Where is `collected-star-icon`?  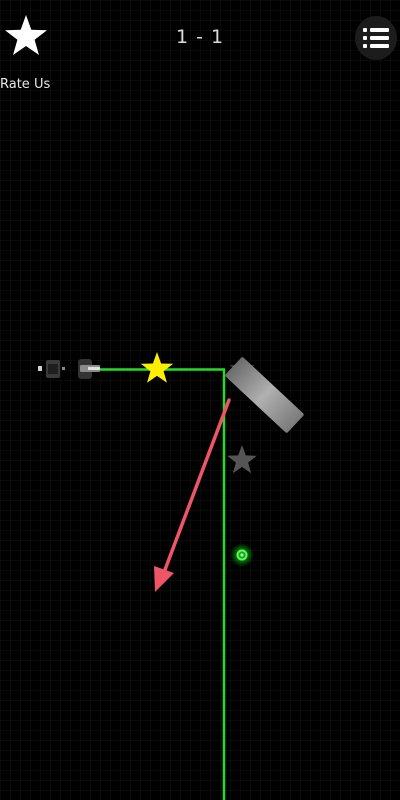 collected-star-icon is located at coordinates (157, 367).